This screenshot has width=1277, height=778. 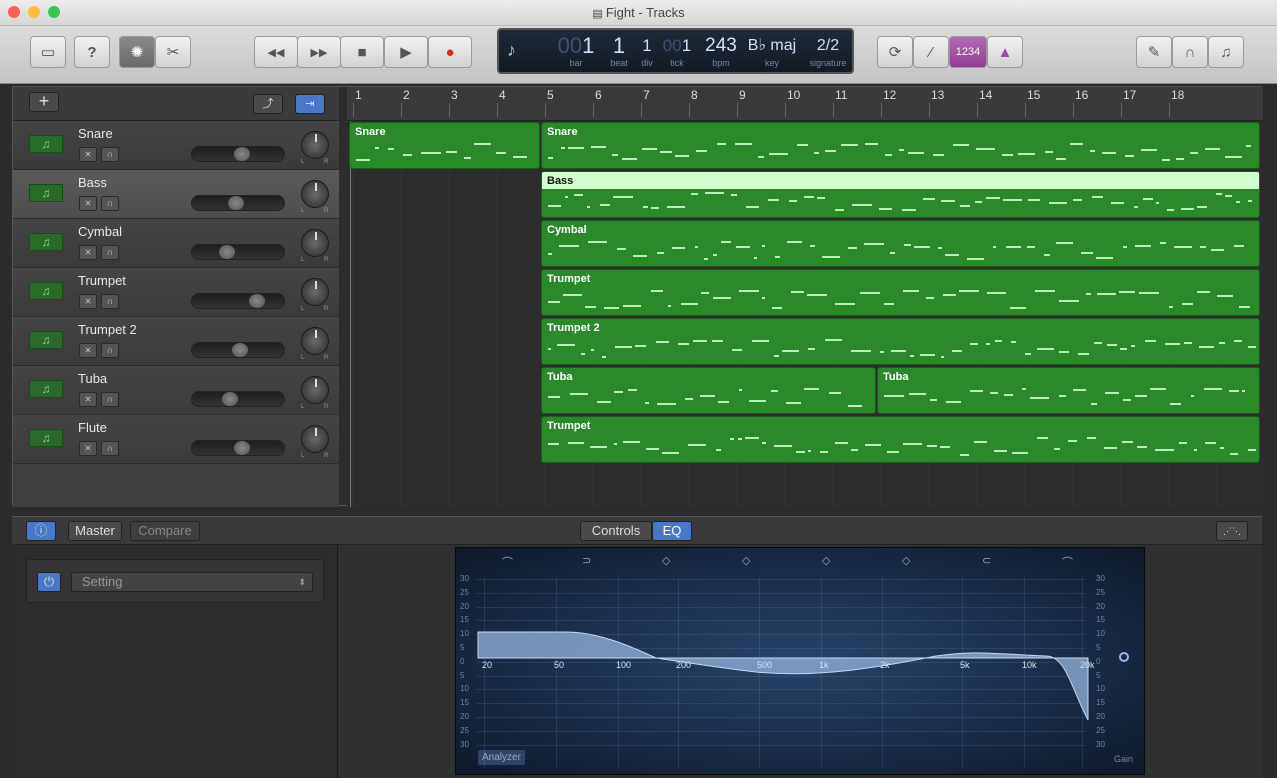 What do you see at coordinates (721, 51) in the screenshot?
I see `lcd-tempo: 243 bpm` at bounding box center [721, 51].